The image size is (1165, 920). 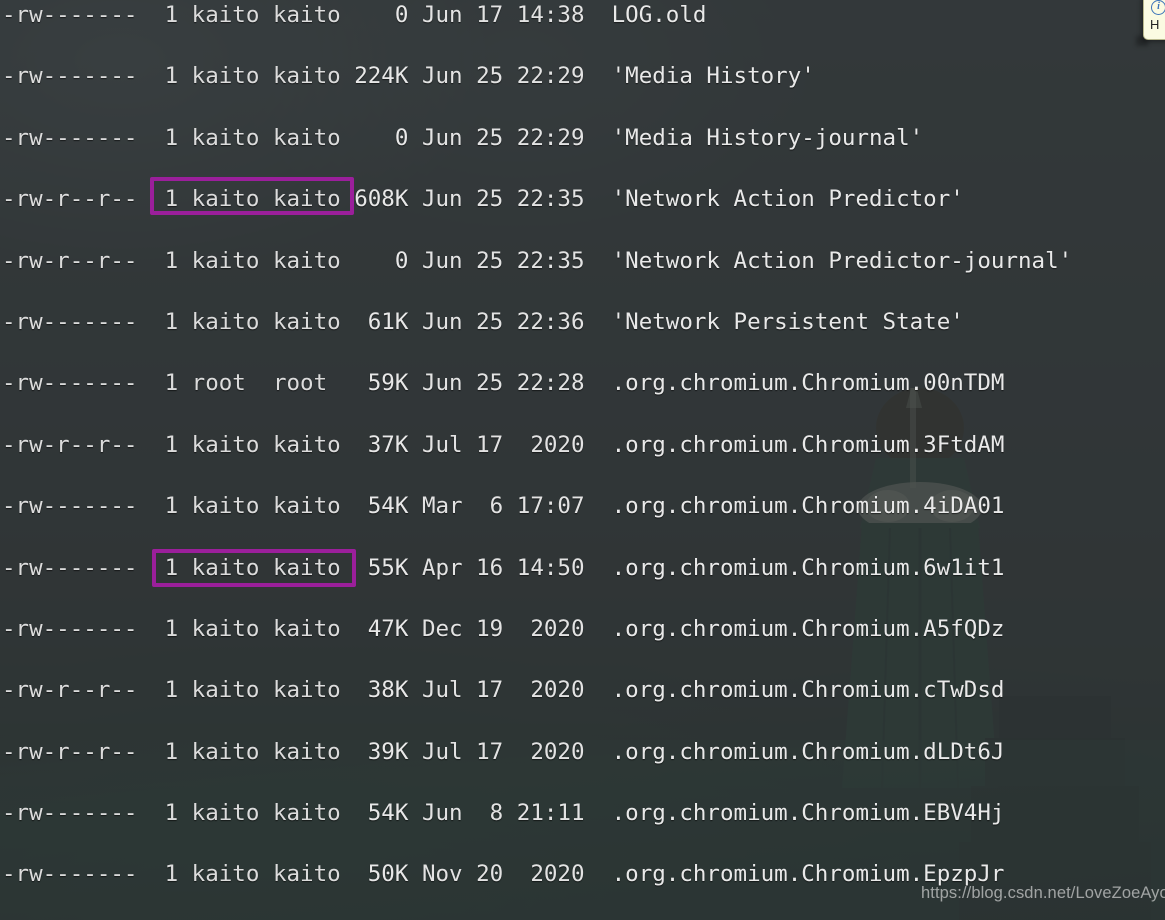 What do you see at coordinates (503, 506) in the screenshot?
I see `row-date: Mar 6 17:07` at bounding box center [503, 506].